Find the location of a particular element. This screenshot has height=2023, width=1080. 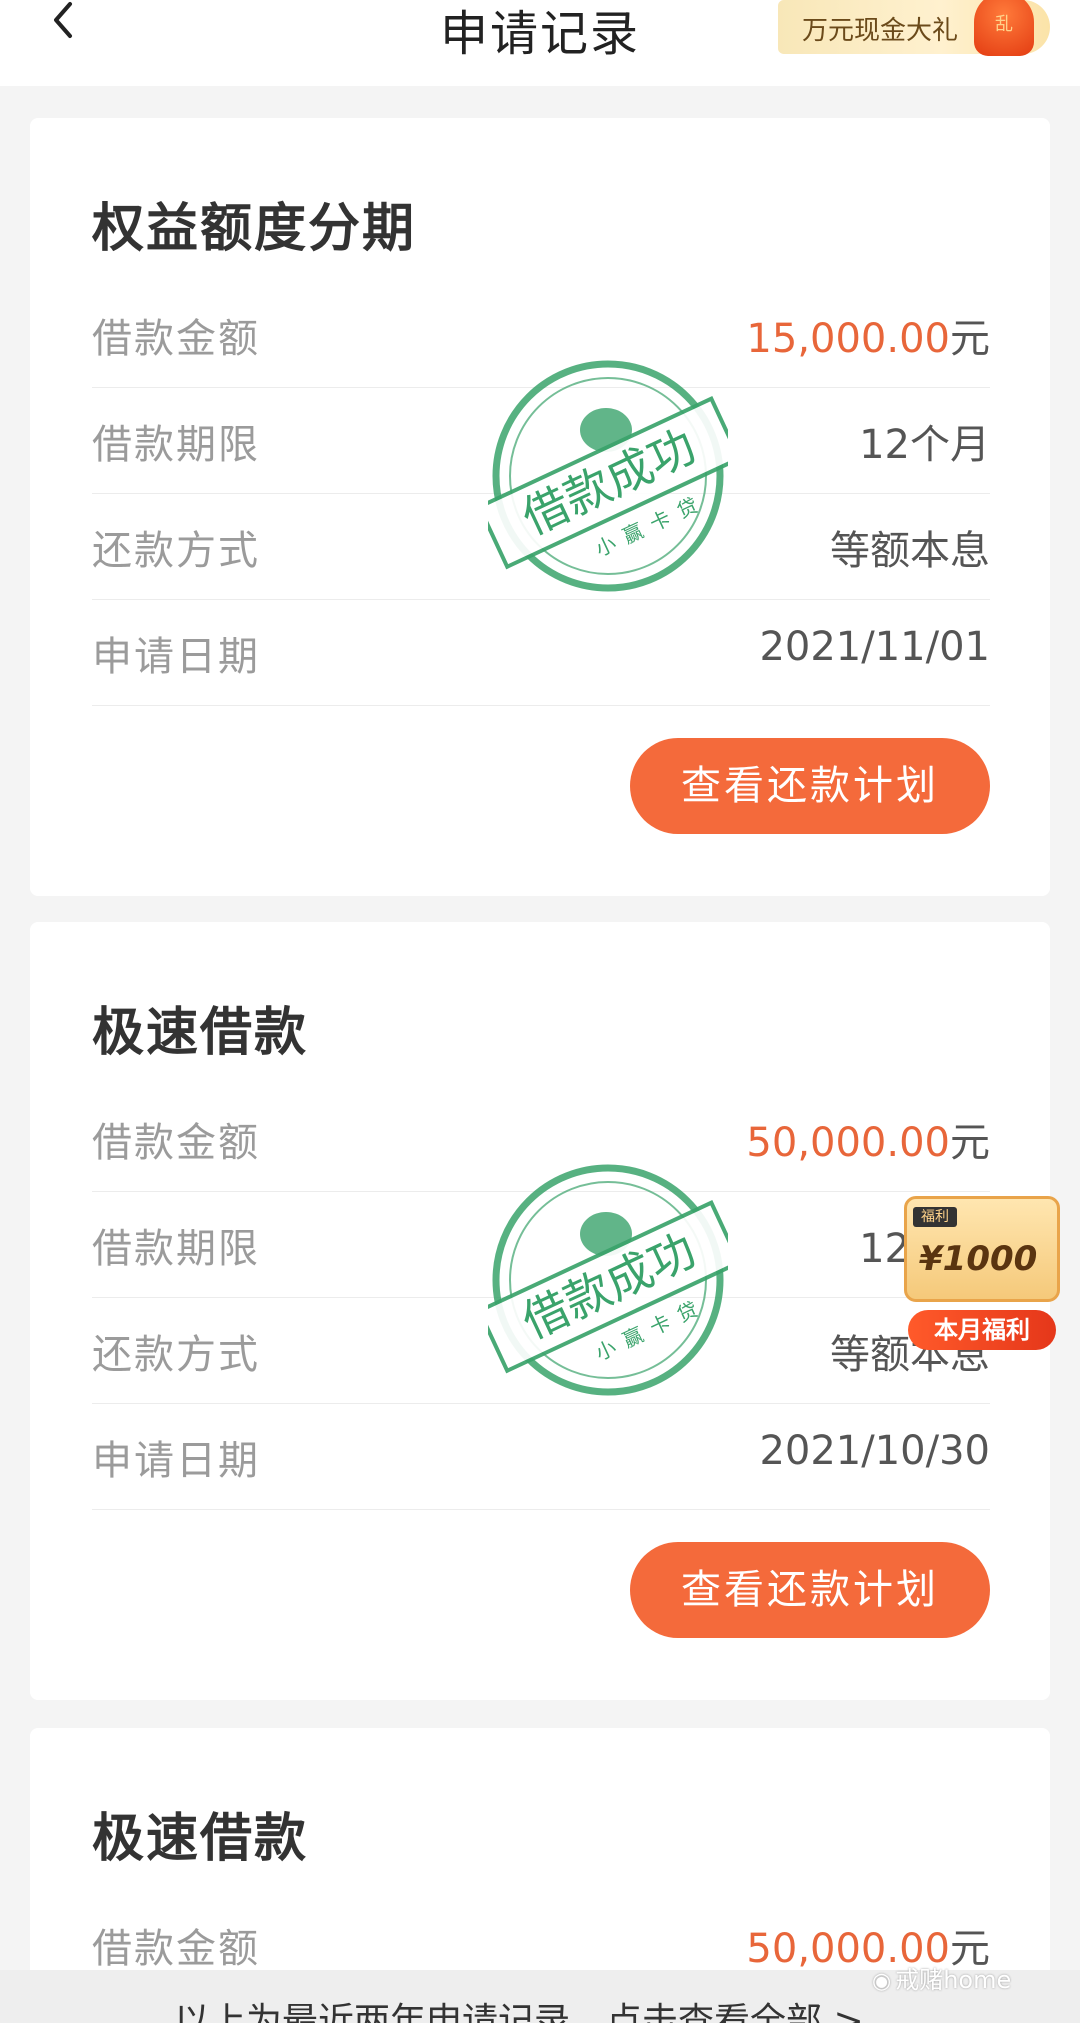

apply-date-value: 2021/11/01 is located at coordinates (874, 647).